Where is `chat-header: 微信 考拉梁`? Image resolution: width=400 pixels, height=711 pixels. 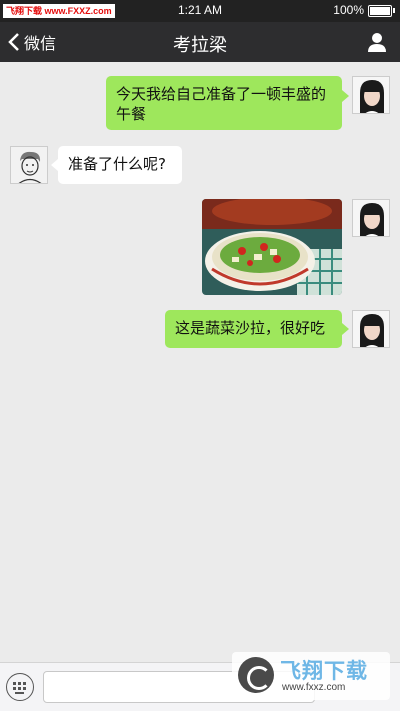
chat-header: 微信 考拉梁 is located at coordinates (200, 42).